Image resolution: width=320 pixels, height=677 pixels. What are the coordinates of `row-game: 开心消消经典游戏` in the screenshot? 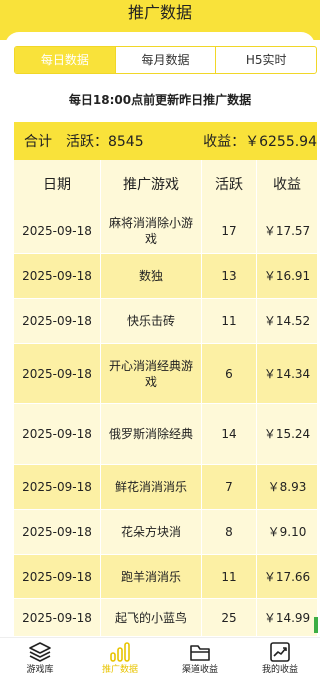 It's located at (150, 373).